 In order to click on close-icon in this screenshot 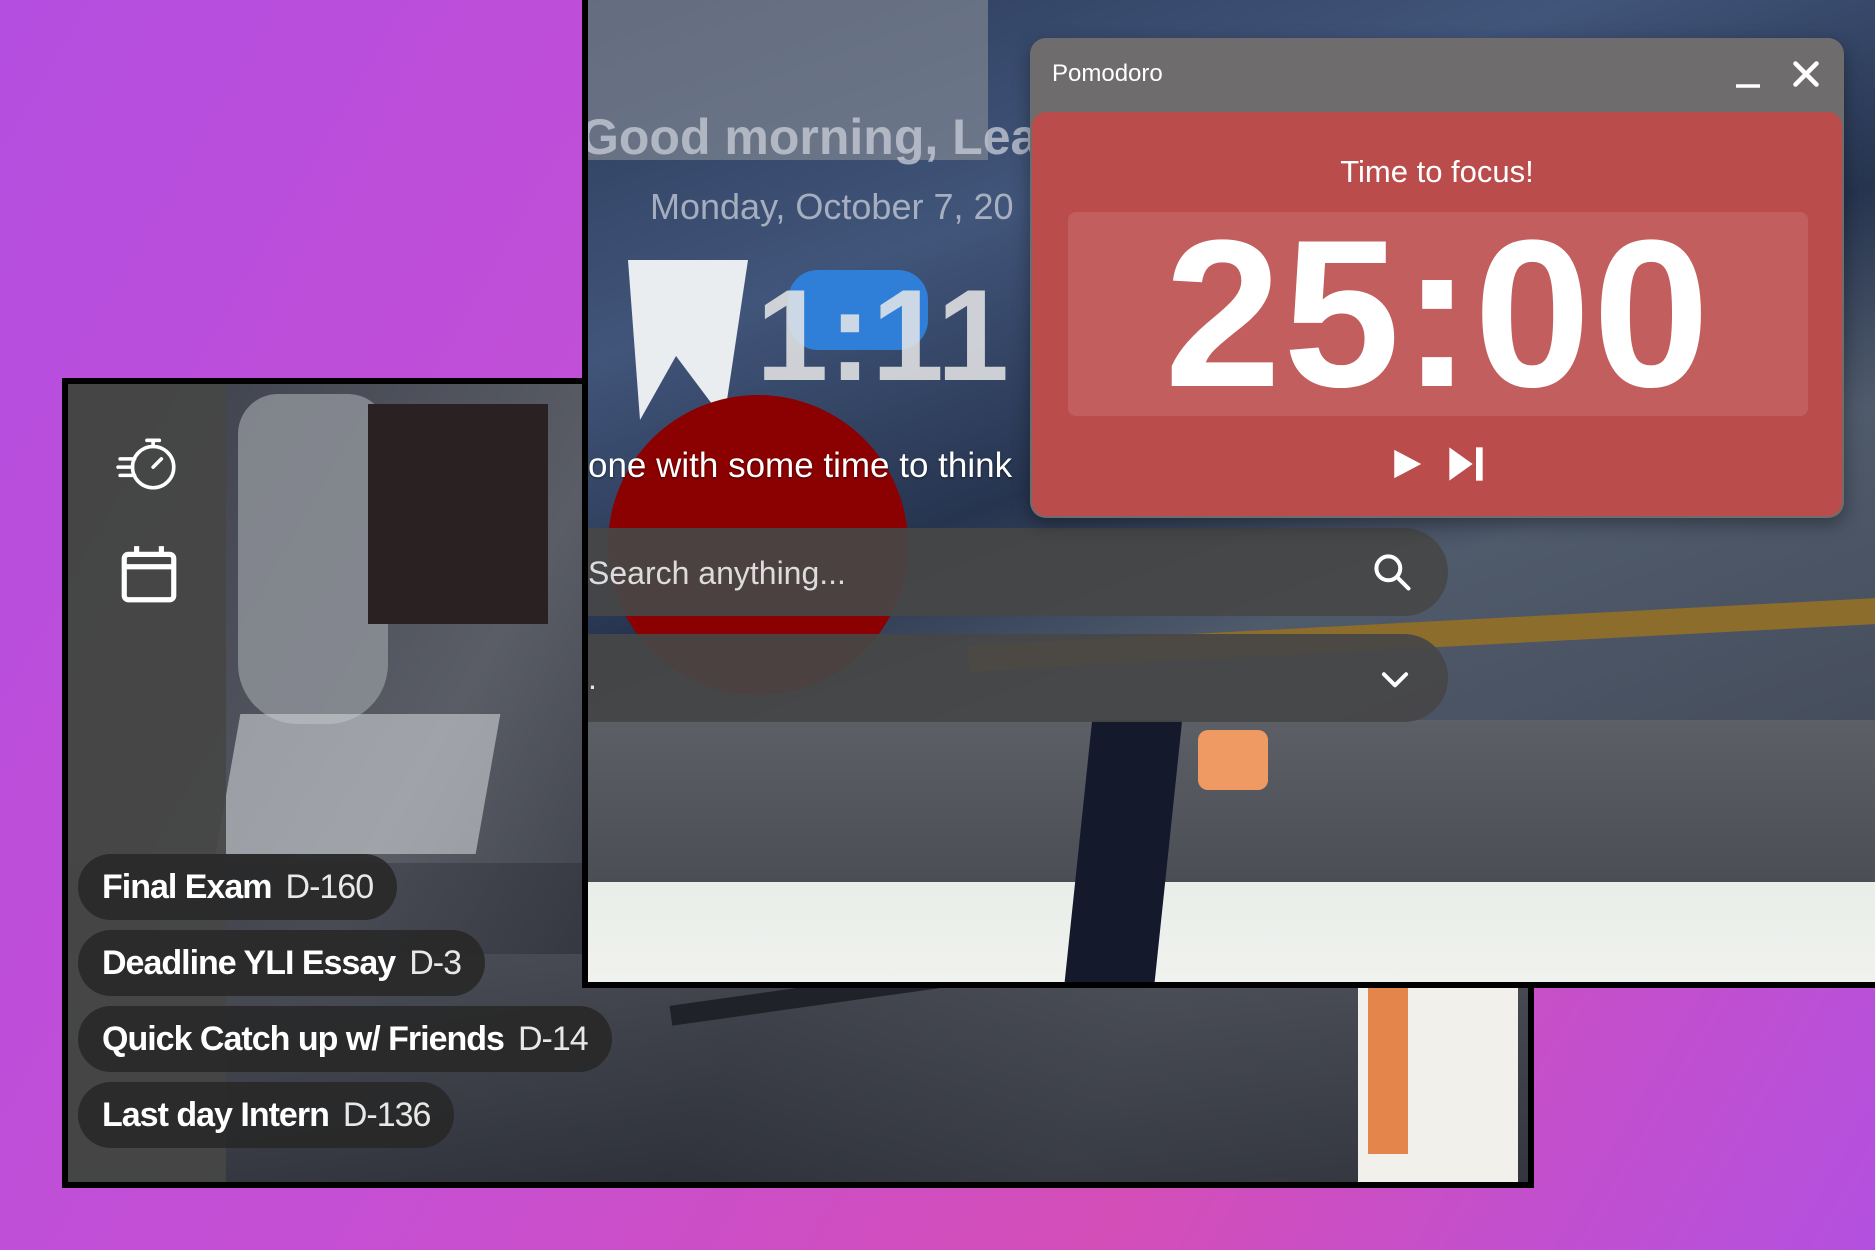, I will do `click(1806, 74)`.